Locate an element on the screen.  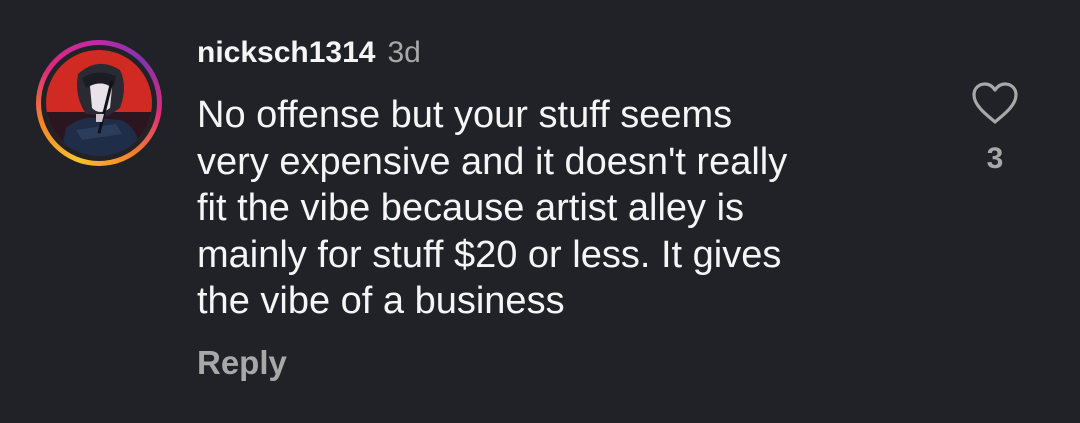
heart-outline-icon is located at coordinates (995, 103).